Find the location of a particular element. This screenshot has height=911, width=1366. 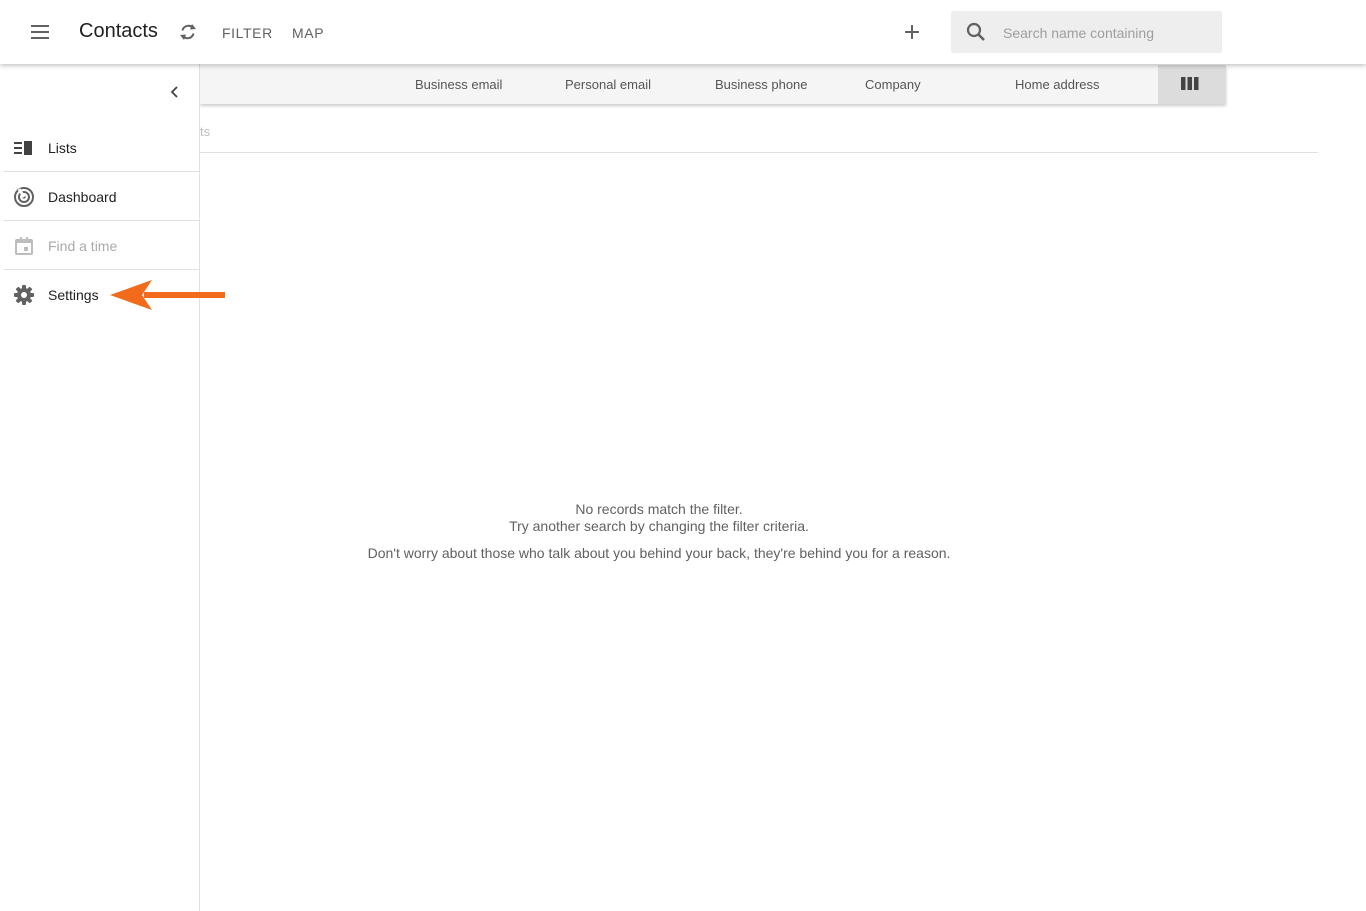

page-title: Contacts is located at coordinates (118, 31).